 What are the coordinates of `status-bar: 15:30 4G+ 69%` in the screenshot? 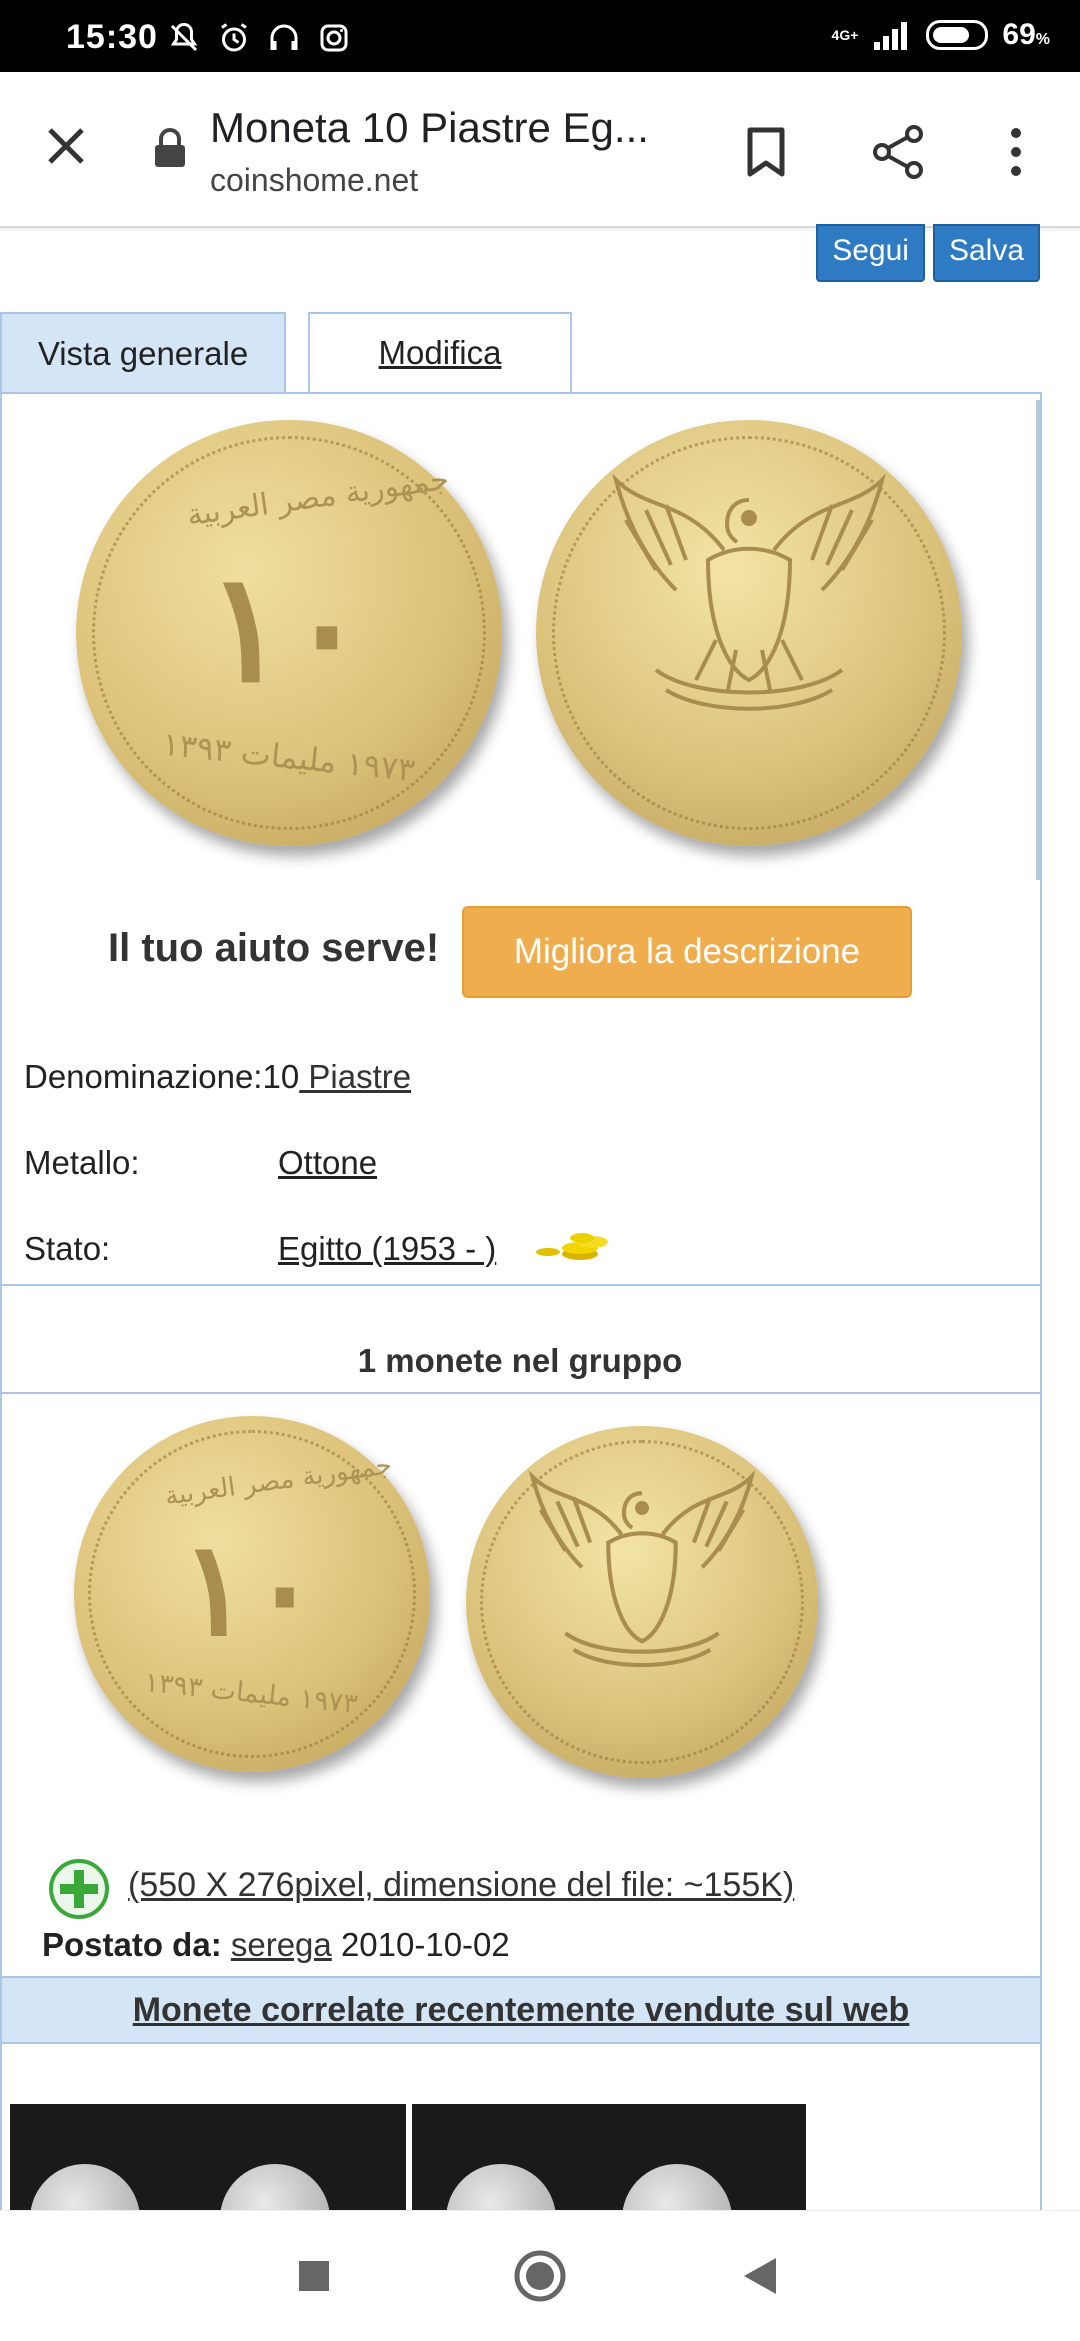 It's located at (540, 36).